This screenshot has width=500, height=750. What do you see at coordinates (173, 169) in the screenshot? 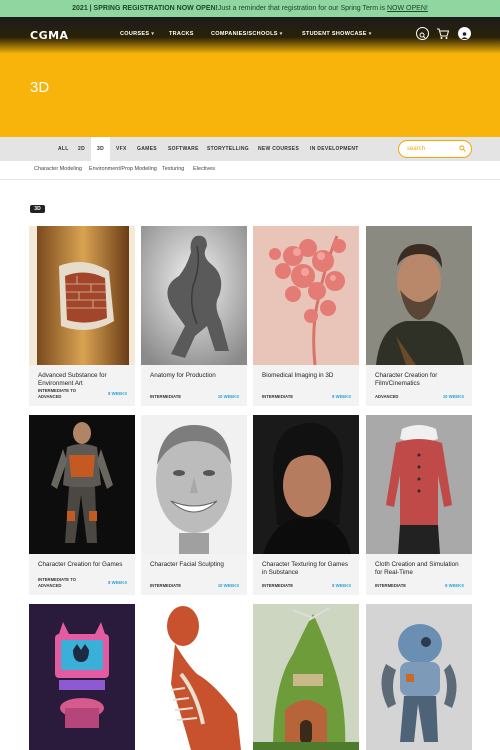
I see `subcategory-texturing: Texturing` at bounding box center [173, 169].